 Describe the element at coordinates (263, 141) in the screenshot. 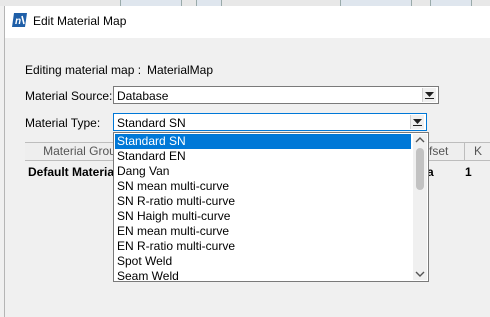

I see `dropdown-option: Standard SN` at that location.